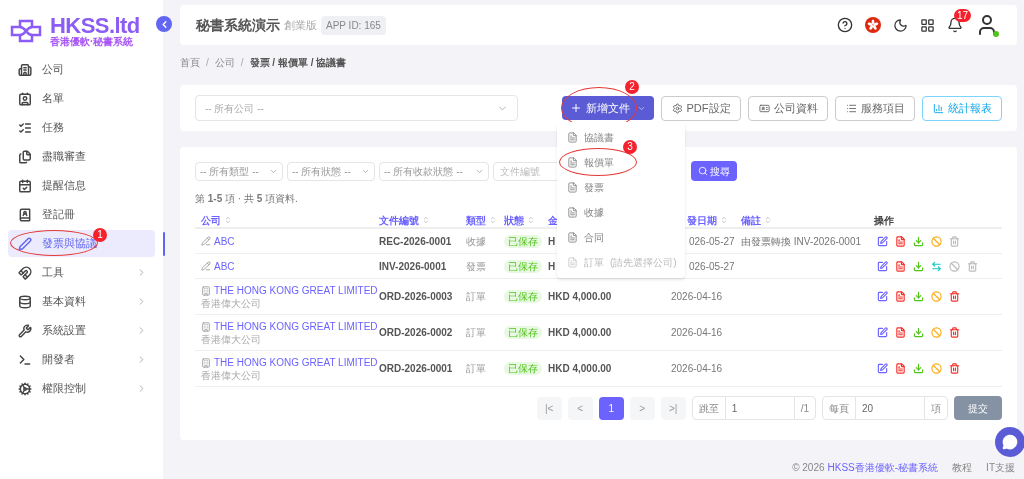  What do you see at coordinates (580, 332) in the screenshot?
I see `amount: HKD 4,000.00` at bounding box center [580, 332].